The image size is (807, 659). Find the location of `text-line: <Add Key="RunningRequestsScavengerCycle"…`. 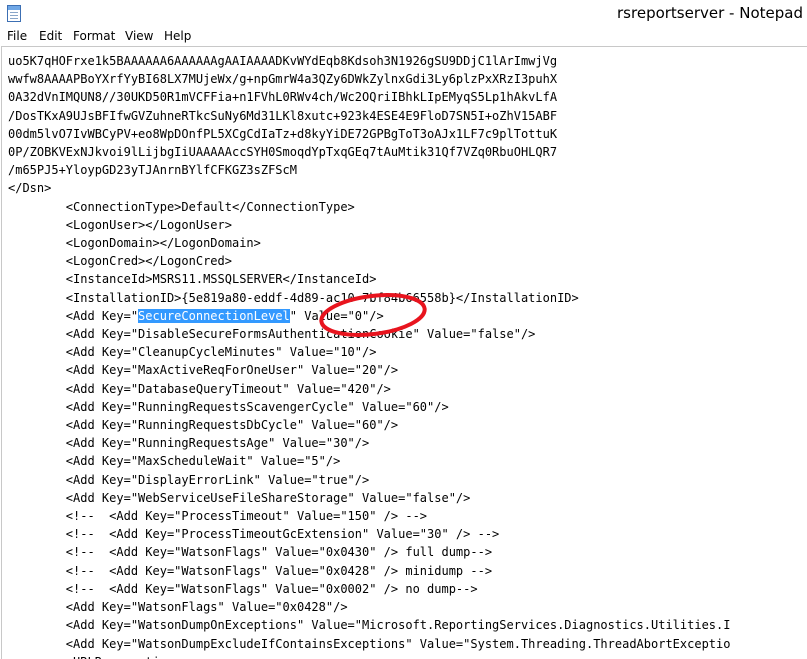

text-line: <Add Key="RunningRequestsScavengerCycle"… is located at coordinates (228, 407).